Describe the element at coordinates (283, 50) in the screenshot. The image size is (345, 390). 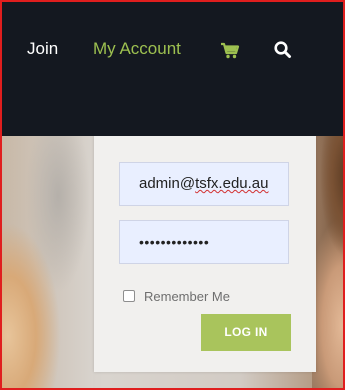
I see `search-icon` at that location.